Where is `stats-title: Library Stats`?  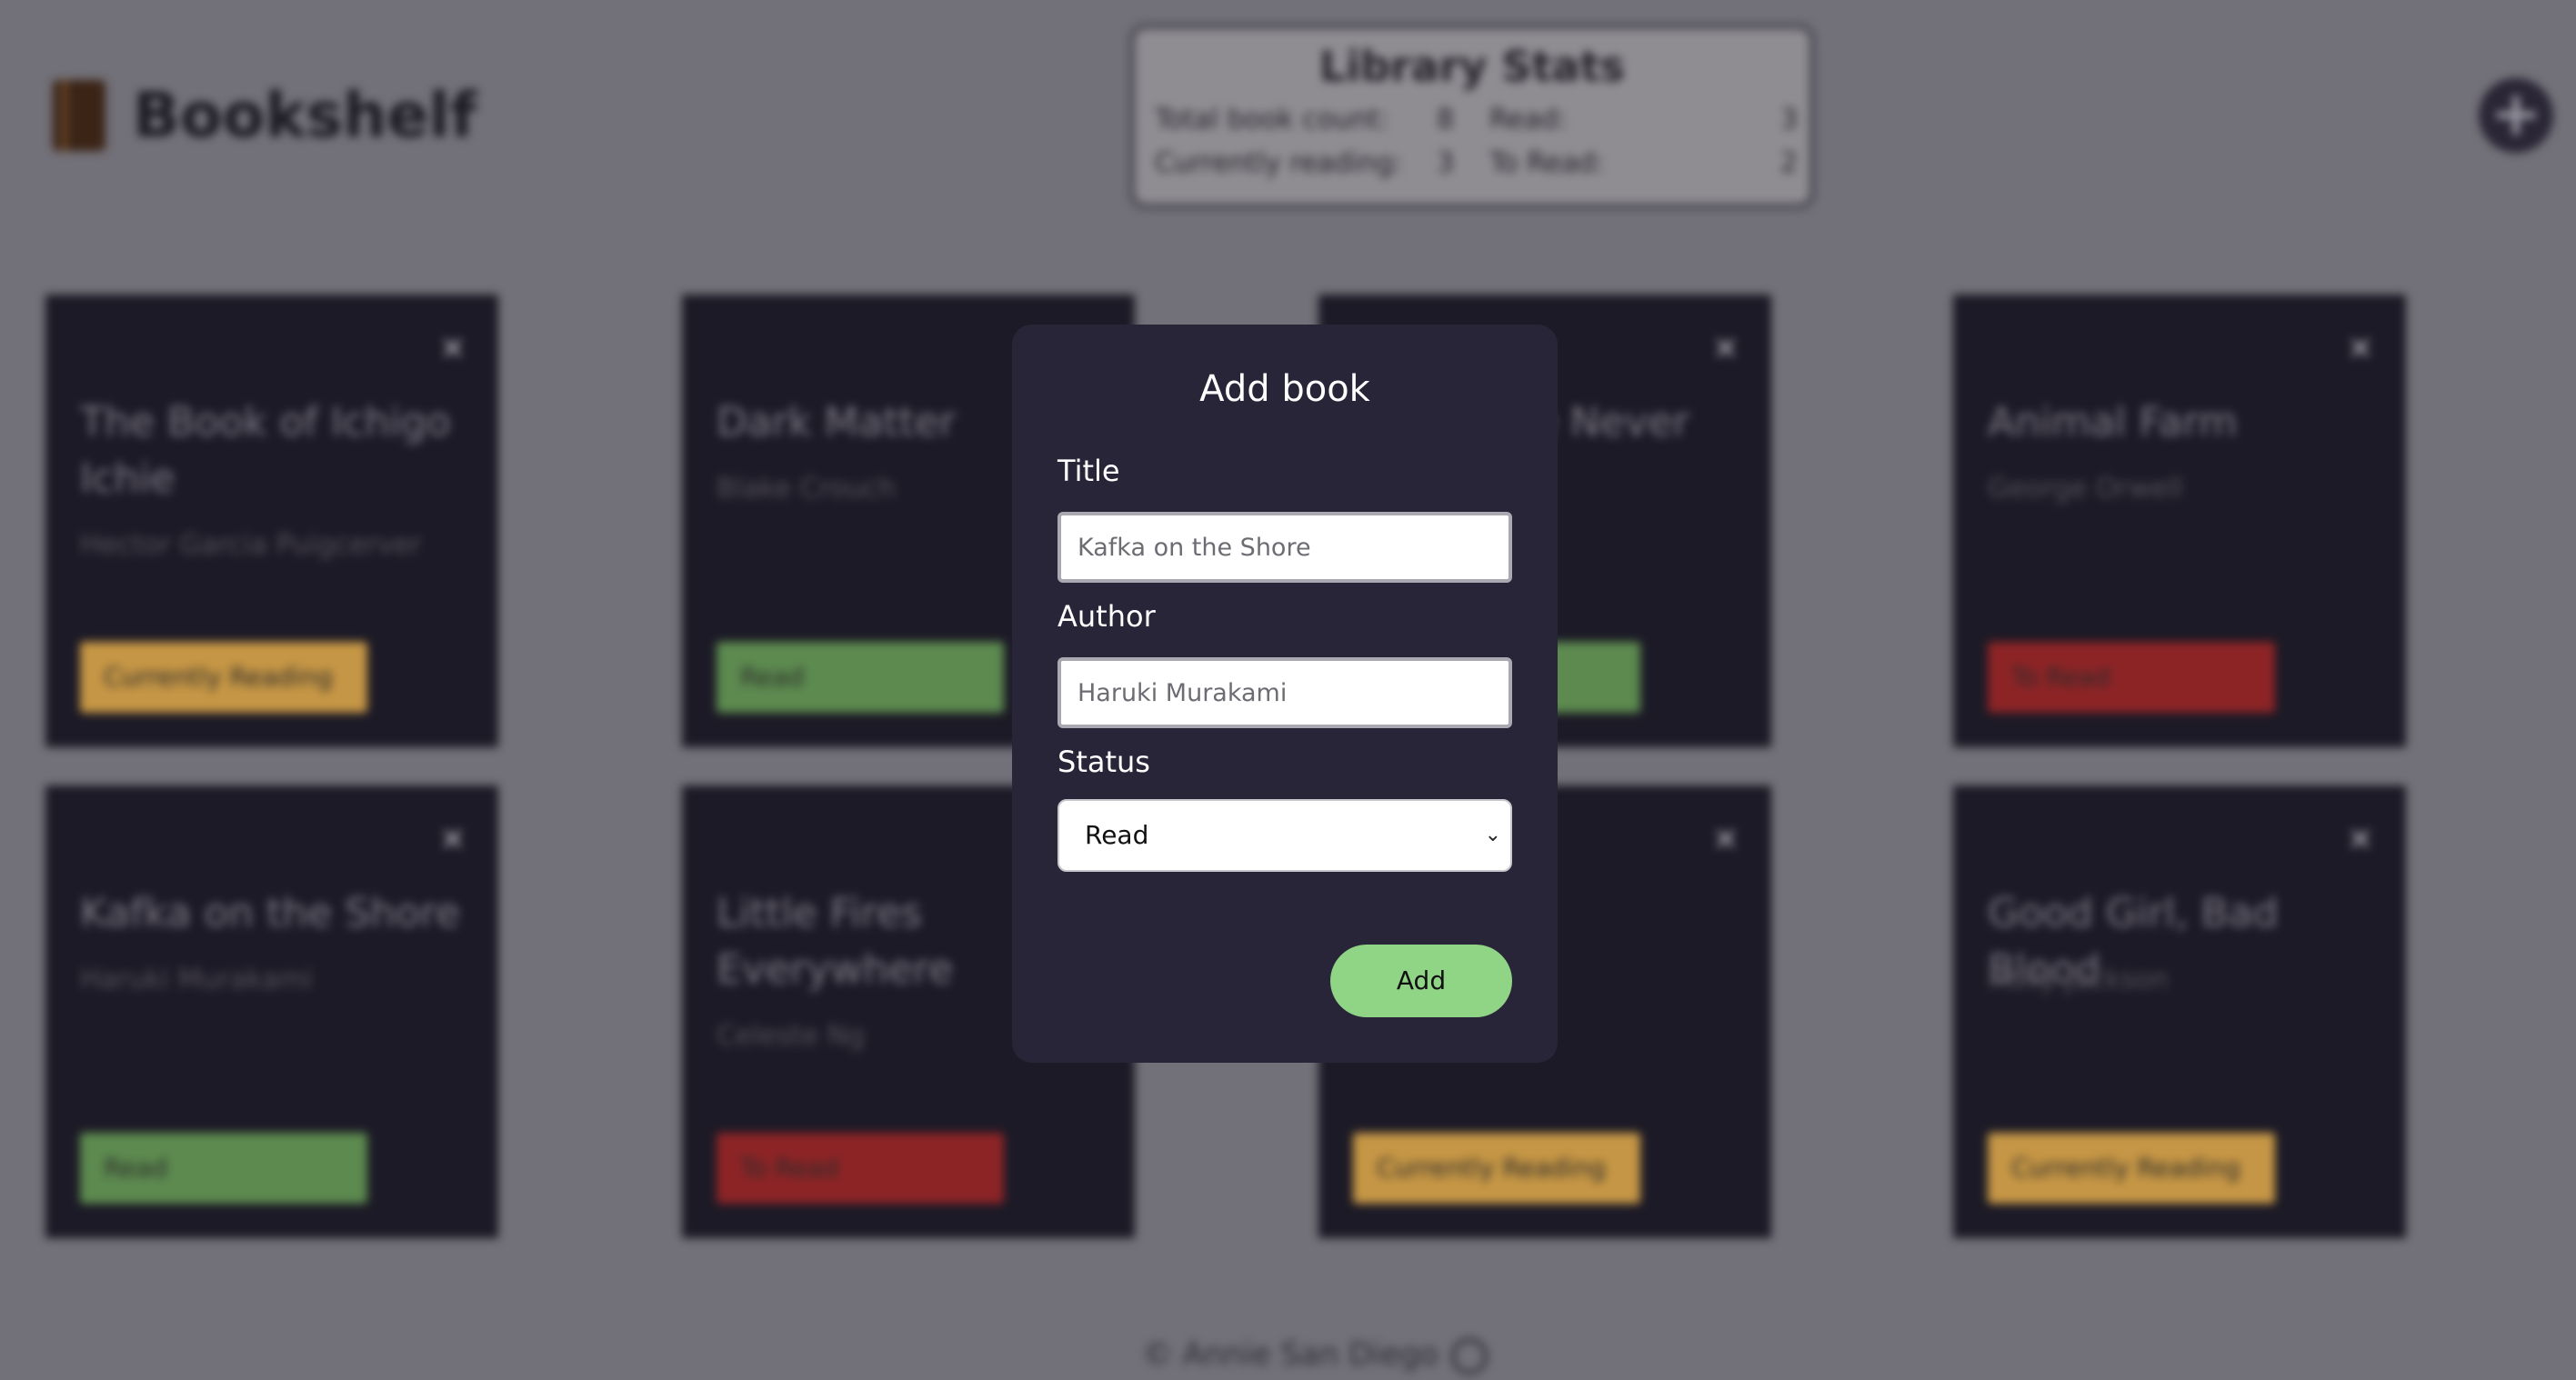
stats-title: Library Stats is located at coordinates (1472, 66).